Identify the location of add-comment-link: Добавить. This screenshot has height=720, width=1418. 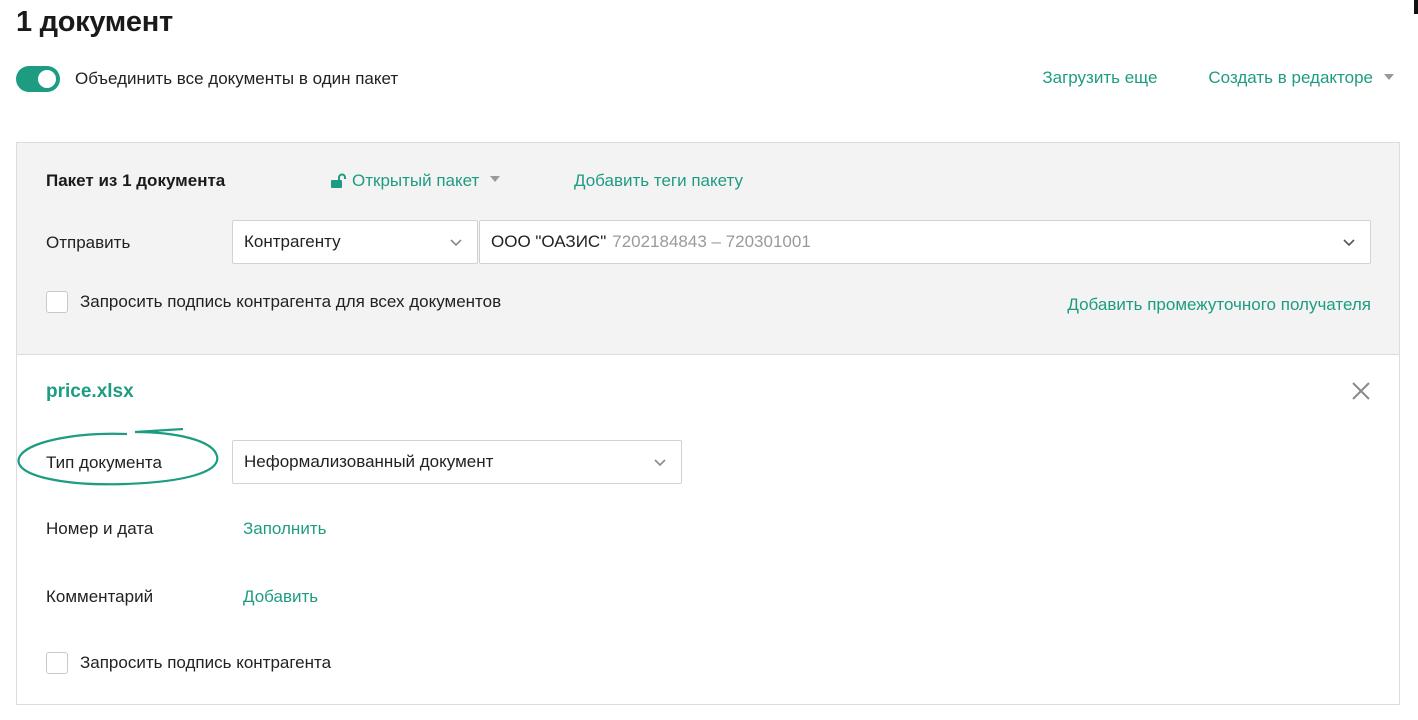
(280, 597).